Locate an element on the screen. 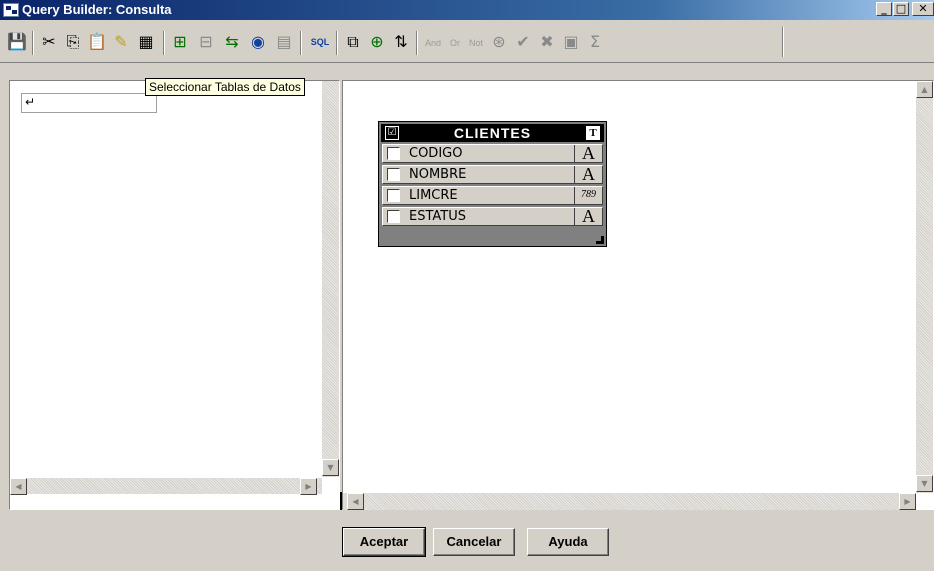 This screenshot has width=934, height=571. group-icon: ▣ is located at coordinates (571, 42).